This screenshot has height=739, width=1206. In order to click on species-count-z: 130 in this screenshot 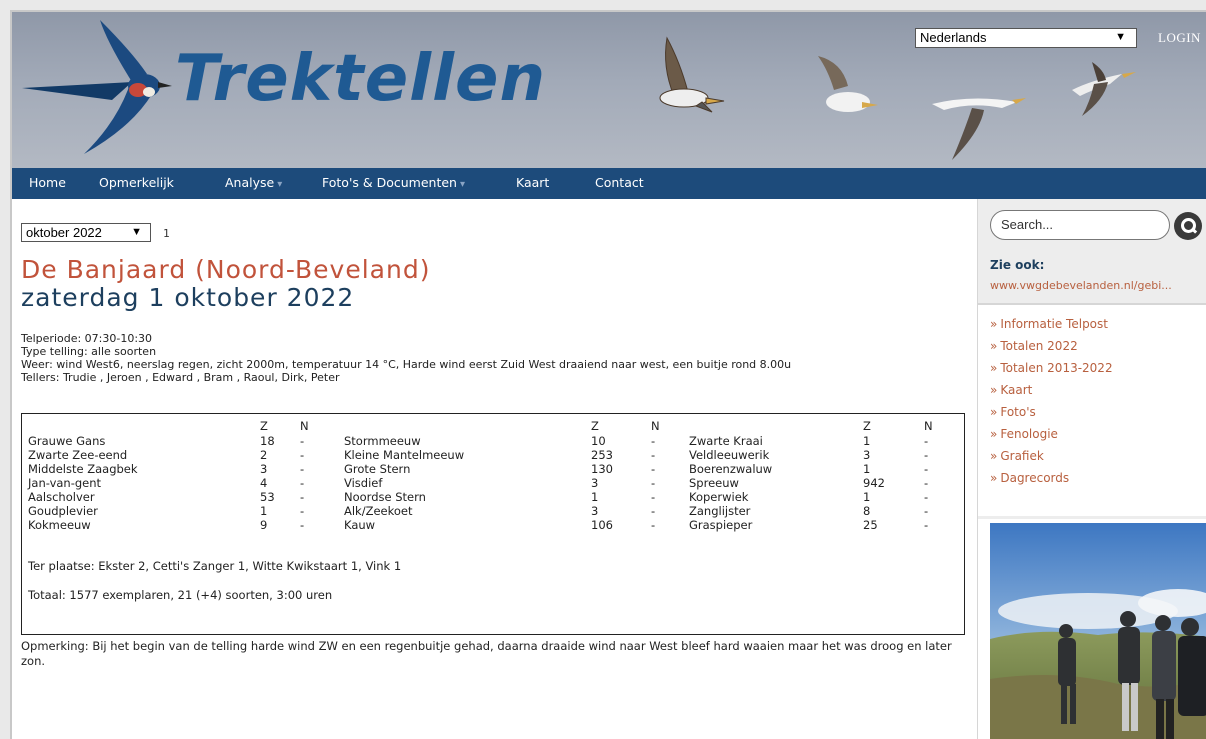, I will do `click(602, 469)`.